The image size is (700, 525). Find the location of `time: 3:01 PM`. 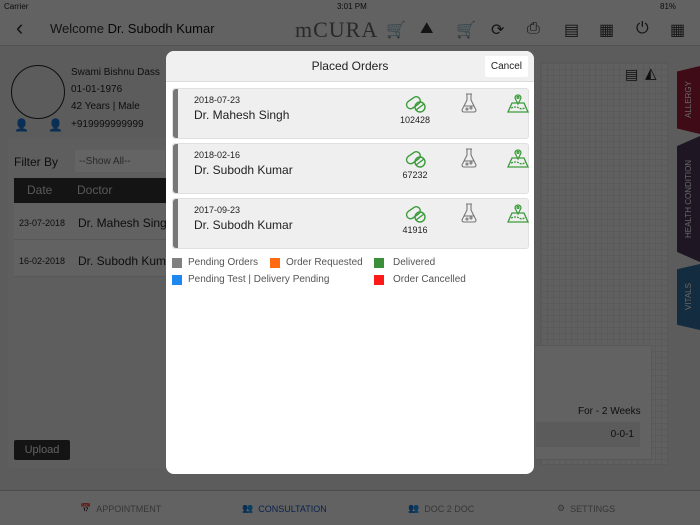

time: 3:01 PM is located at coordinates (352, 6).